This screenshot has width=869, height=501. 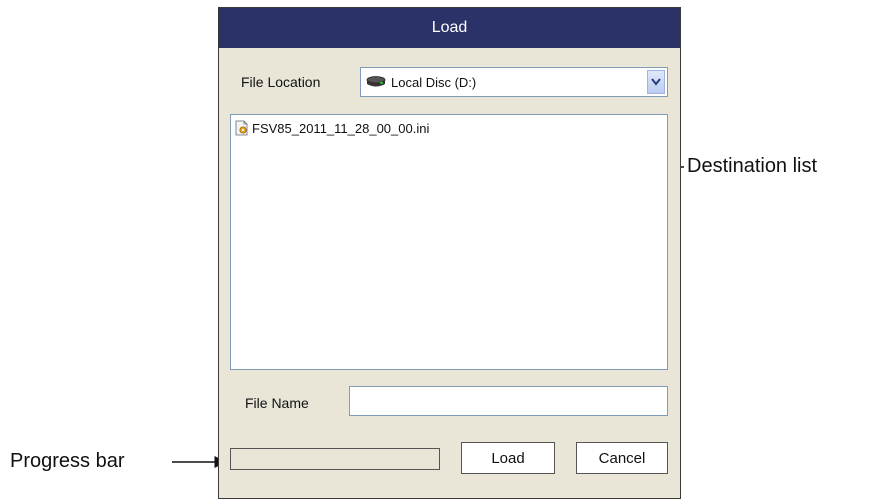 I want to click on progress-bar-callout: Progress bar, so click(x=67, y=461).